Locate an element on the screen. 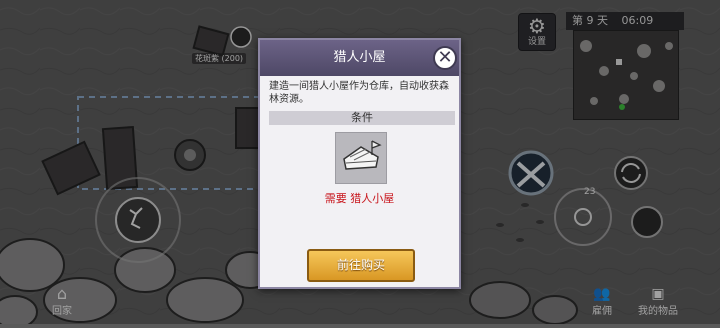 This screenshot has width=720, height=328. go-buy-button: 前往购买 is located at coordinates (361, 265).